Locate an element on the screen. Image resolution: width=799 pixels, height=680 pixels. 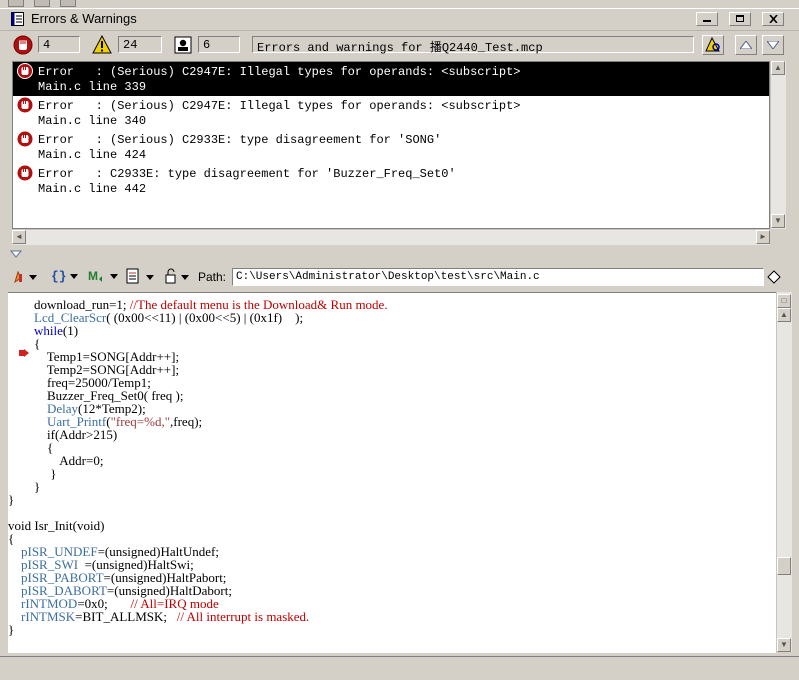
function-icon is located at coordinates (25, 277).